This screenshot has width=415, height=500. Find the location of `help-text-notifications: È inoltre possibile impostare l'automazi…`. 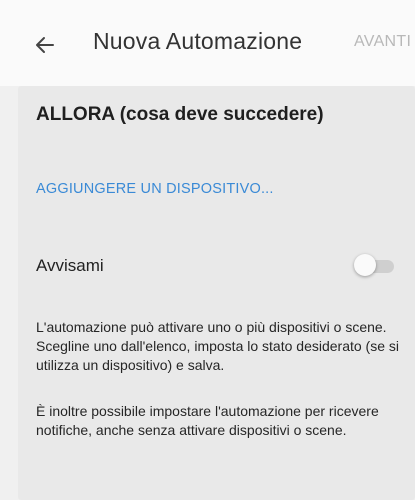

help-text-notifications: È inoltre possibile impostare l'automazi… is located at coordinates (207, 420).